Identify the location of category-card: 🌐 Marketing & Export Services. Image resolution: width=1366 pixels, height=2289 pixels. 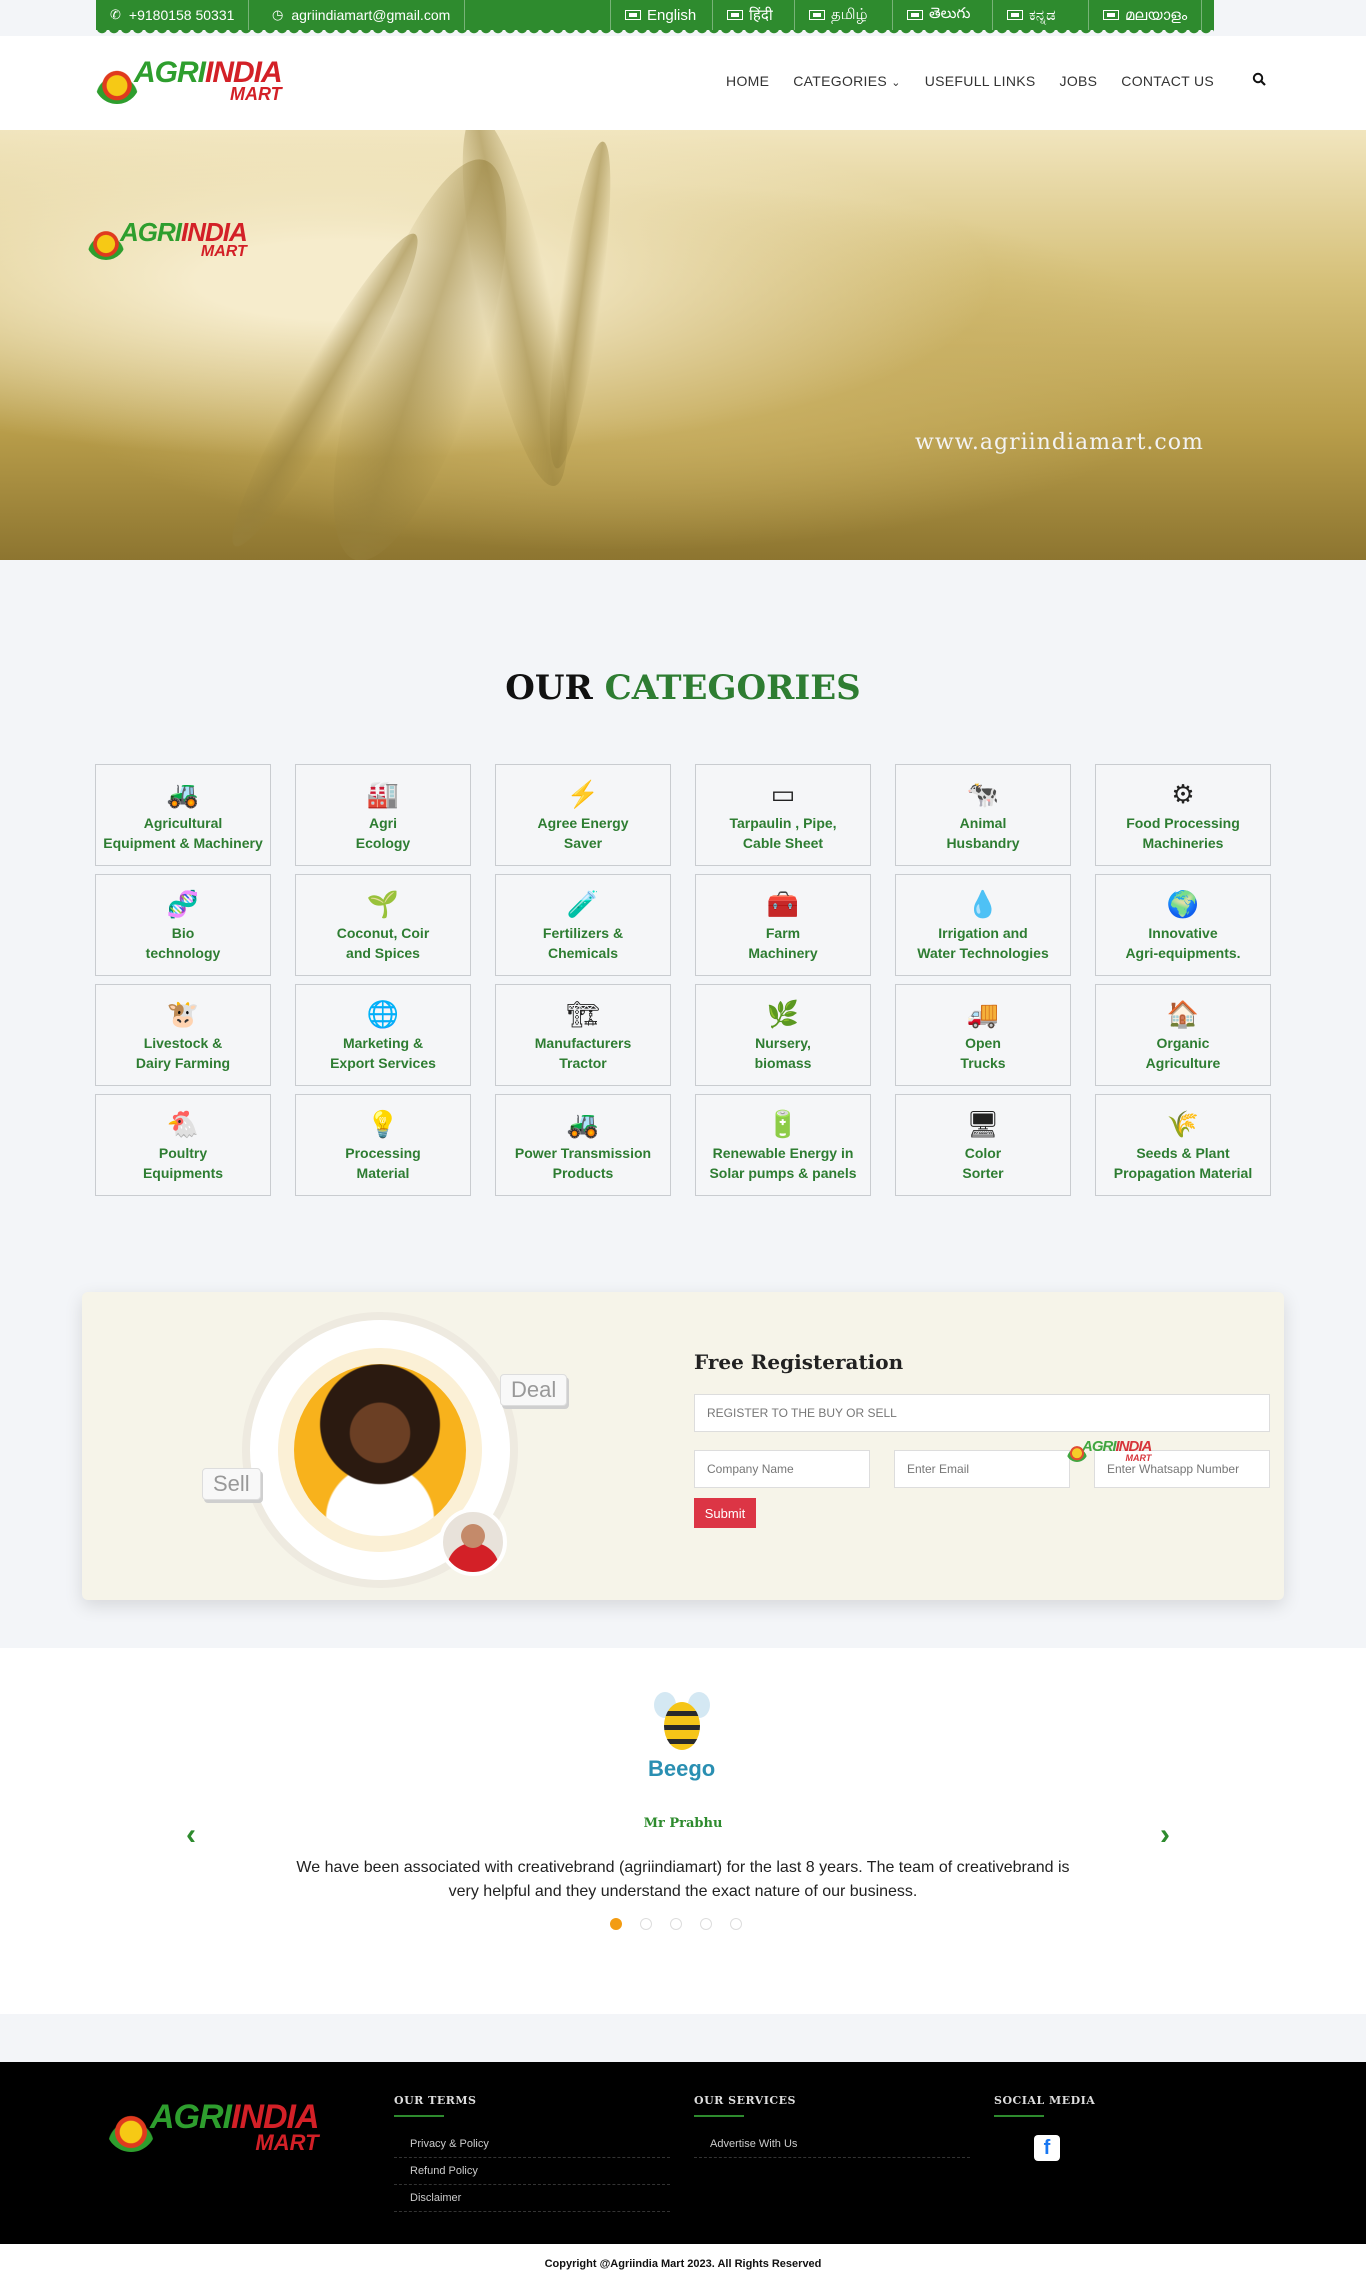
(383, 1035).